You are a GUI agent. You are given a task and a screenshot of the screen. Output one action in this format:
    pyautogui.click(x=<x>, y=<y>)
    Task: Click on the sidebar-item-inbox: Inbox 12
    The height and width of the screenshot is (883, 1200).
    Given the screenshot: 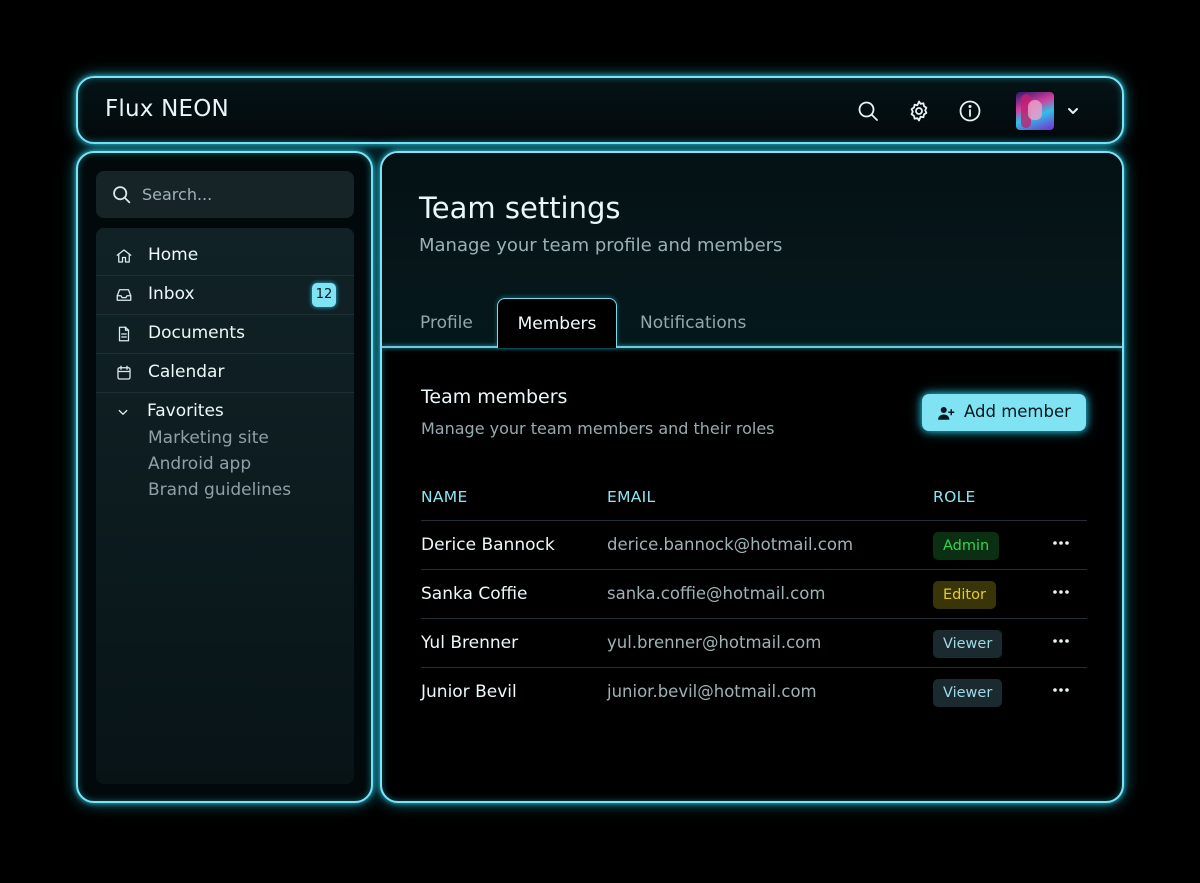 What is the action you would take?
    pyautogui.click(x=225, y=295)
    